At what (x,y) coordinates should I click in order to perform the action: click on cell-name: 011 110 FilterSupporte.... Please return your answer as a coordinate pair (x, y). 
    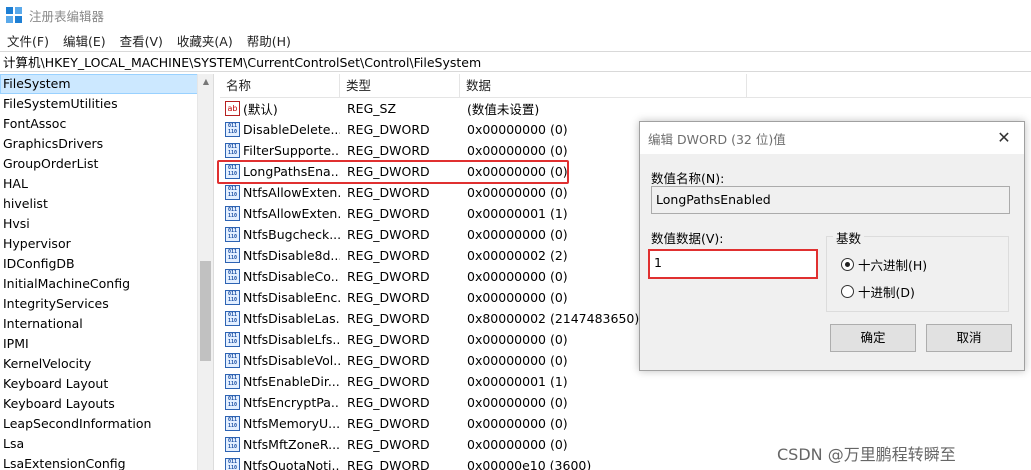
    Looking at the image, I should click on (280, 150).